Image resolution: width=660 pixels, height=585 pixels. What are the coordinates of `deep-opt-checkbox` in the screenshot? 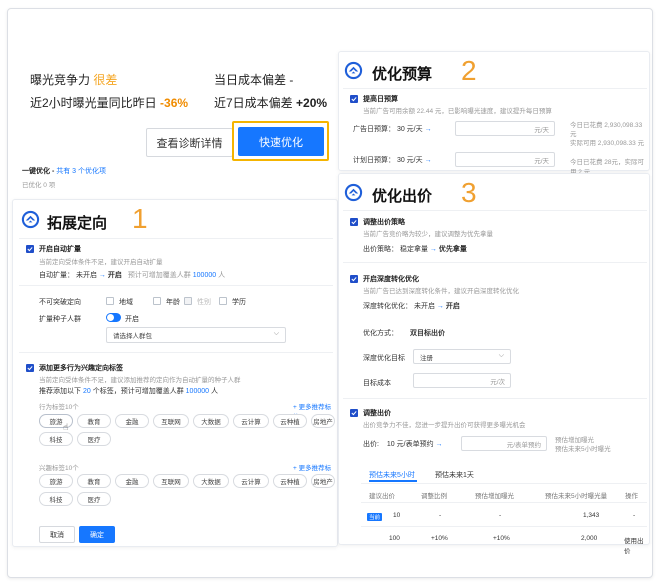 It's located at (354, 279).